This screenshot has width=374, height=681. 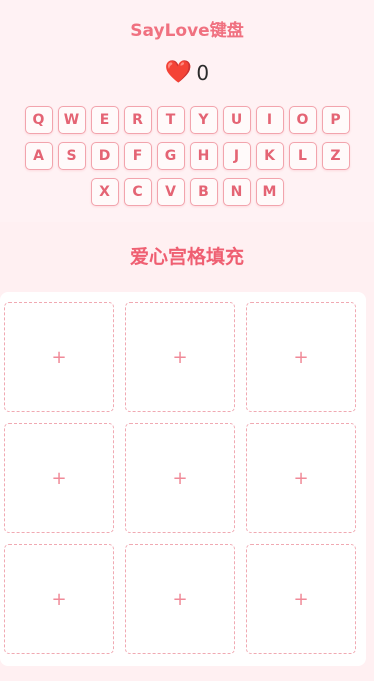 What do you see at coordinates (335, 156) in the screenshot?
I see `key-z: Z` at bounding box center [335, 156].